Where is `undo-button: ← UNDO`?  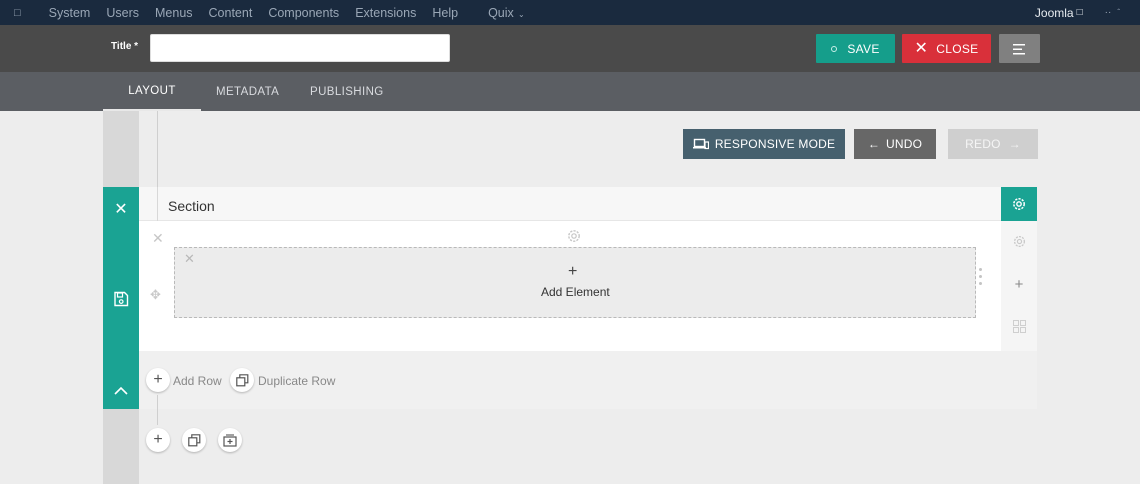 undo-button: ← UNDO is located at coordinates (895, 144).